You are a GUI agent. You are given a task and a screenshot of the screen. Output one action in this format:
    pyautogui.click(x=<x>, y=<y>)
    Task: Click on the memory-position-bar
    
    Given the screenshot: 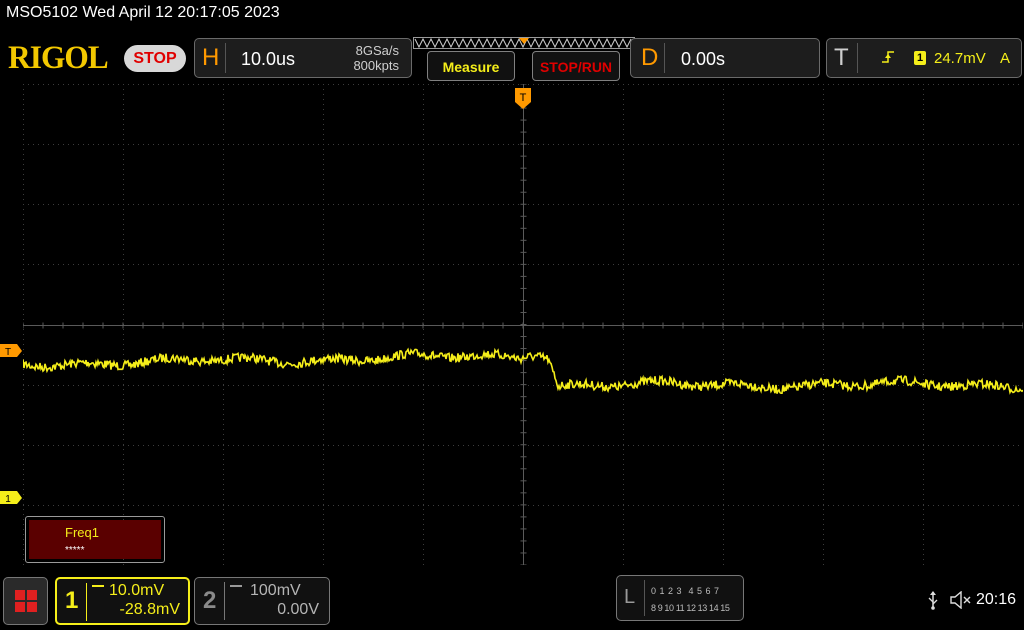 What is the action you would take?
    pyautogui.click(x=524, y=43)
    